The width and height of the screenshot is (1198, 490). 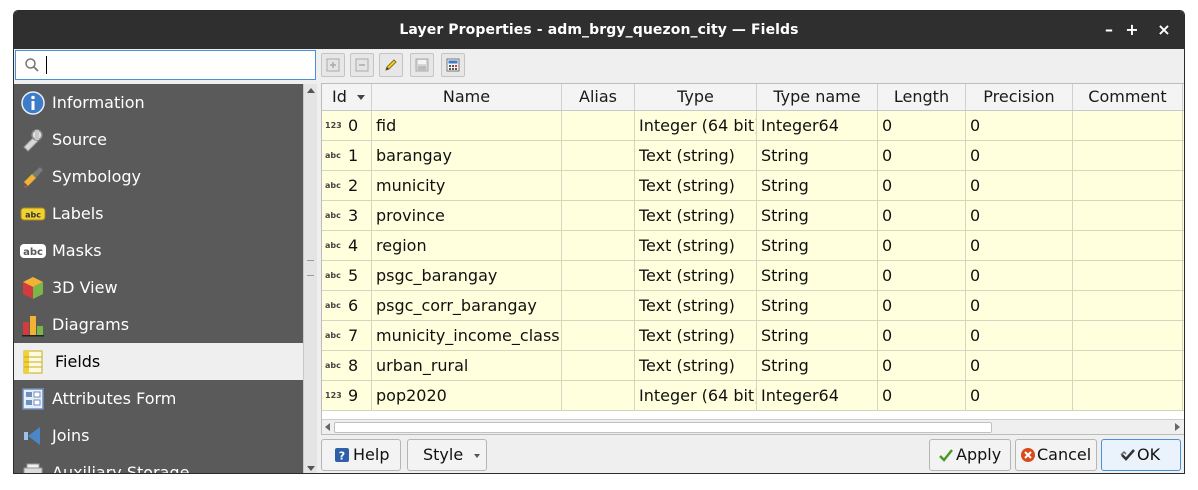 I want to click on scroll-grip, so click(x=310, y=268).